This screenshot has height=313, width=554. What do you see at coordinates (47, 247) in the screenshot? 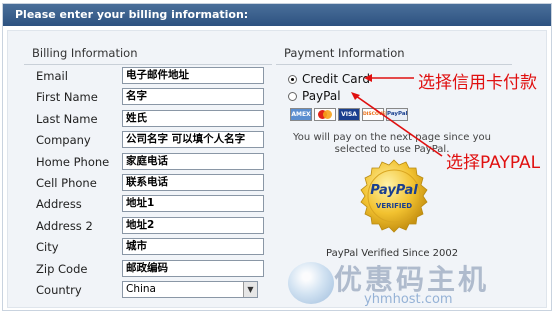
I see `city-label: City` at bounding box center [47, 247].